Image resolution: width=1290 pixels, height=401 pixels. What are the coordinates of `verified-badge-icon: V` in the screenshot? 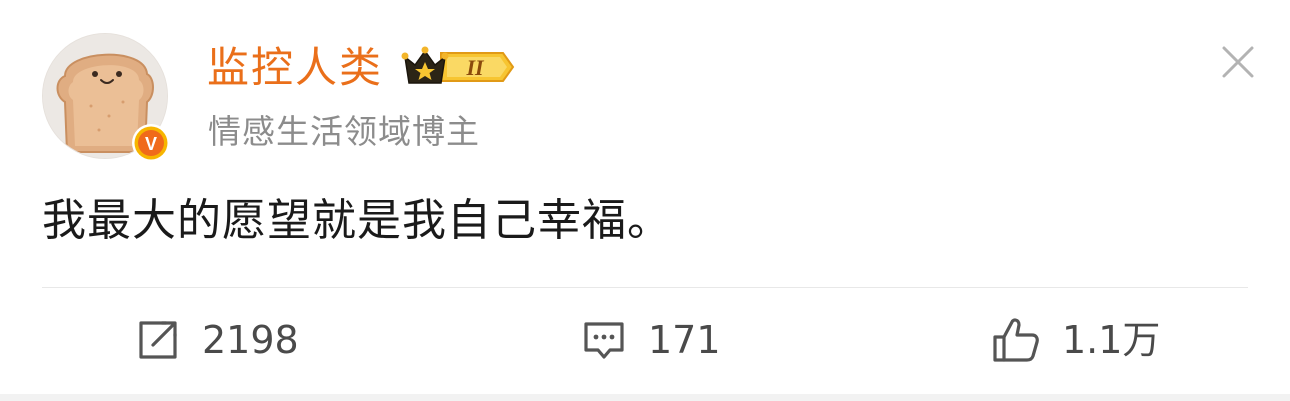 It's located at (151, 143).